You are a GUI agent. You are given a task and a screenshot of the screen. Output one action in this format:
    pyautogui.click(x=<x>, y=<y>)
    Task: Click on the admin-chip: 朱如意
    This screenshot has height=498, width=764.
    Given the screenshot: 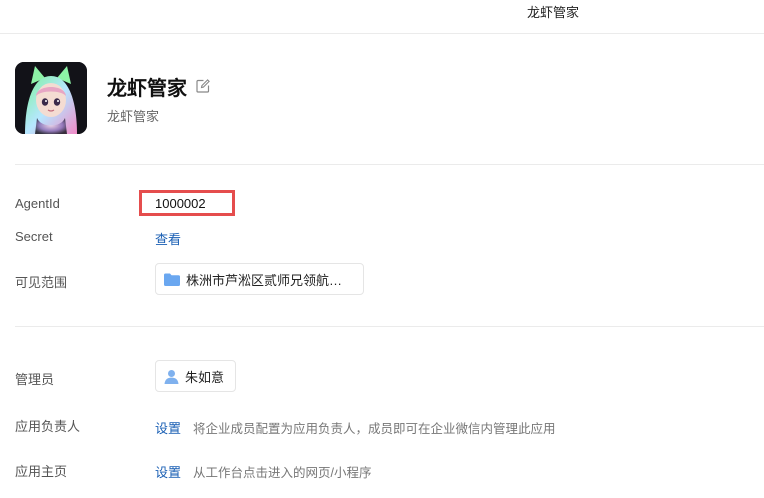 What is the action you would take?
    pyautogui.click(x=195, y=376)
    